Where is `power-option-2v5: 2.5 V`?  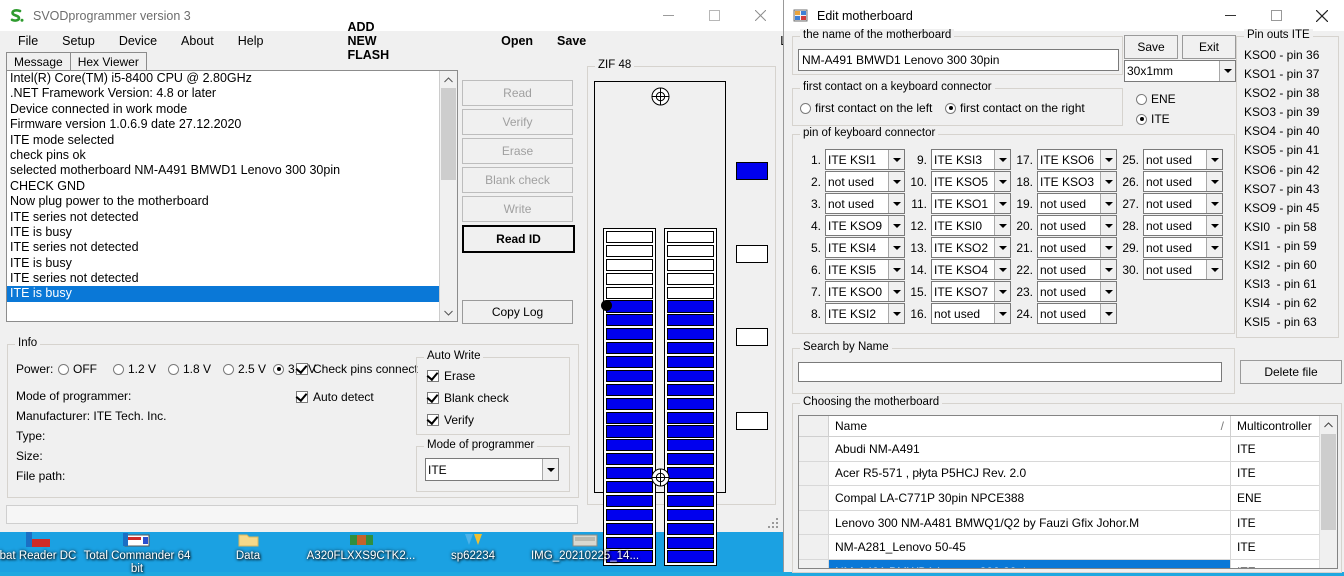
power-option-2v5: 2.5 V is located at coordinates (244, 369).